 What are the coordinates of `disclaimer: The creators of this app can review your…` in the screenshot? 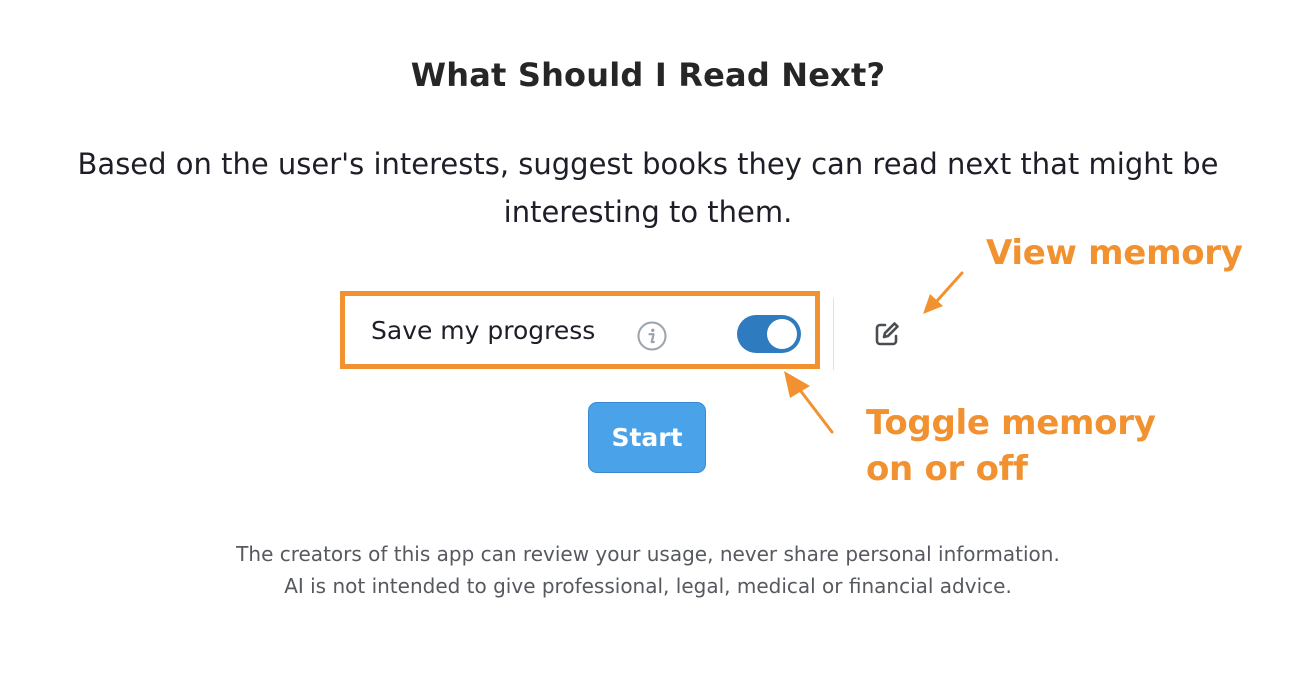 It's located at (648, 570).